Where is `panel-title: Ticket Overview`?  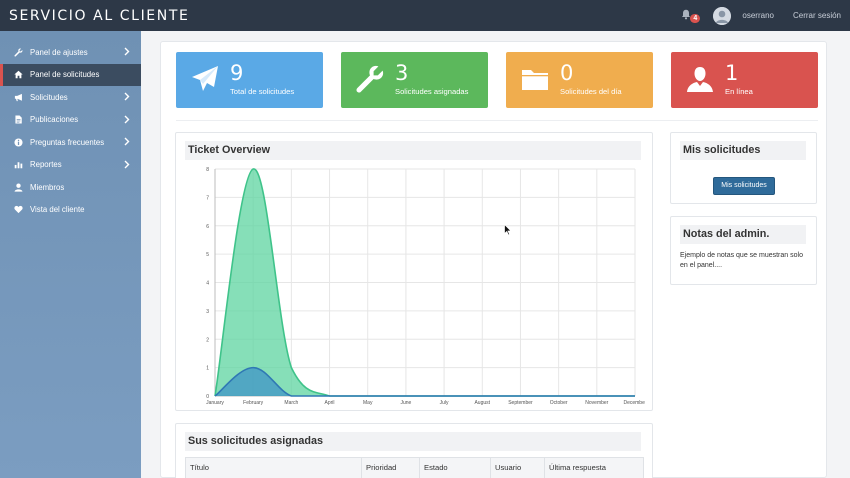 panel-title: Ticket Overview is located at coordinates (413, 150).